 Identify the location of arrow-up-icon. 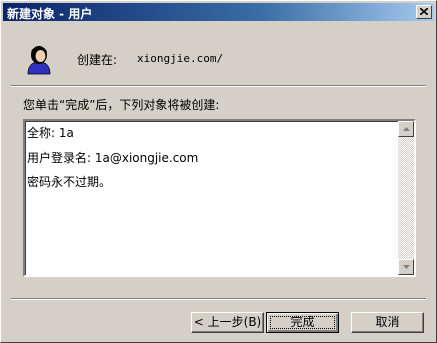
(406, 129).